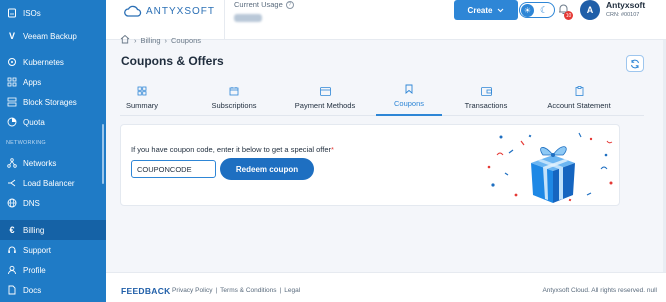 The image size is (666, 302). Describe the element at coordinates (527, 10) in the screenshot. I see `sun-icon: ☀` at that location.